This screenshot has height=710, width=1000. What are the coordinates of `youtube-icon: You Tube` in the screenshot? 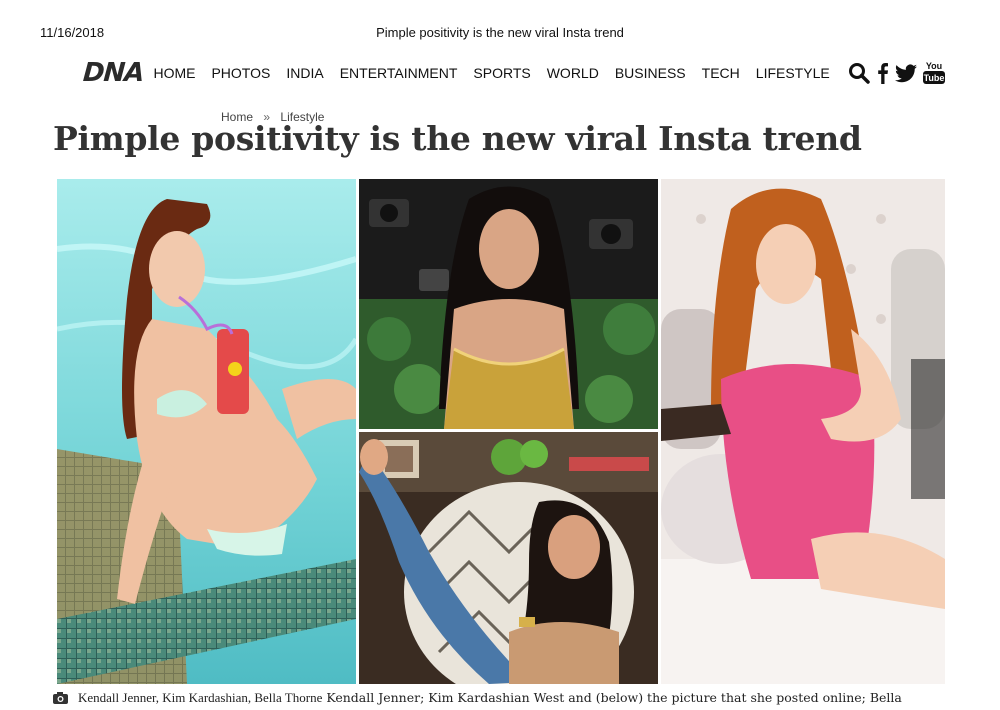 It's located at (934, 73).